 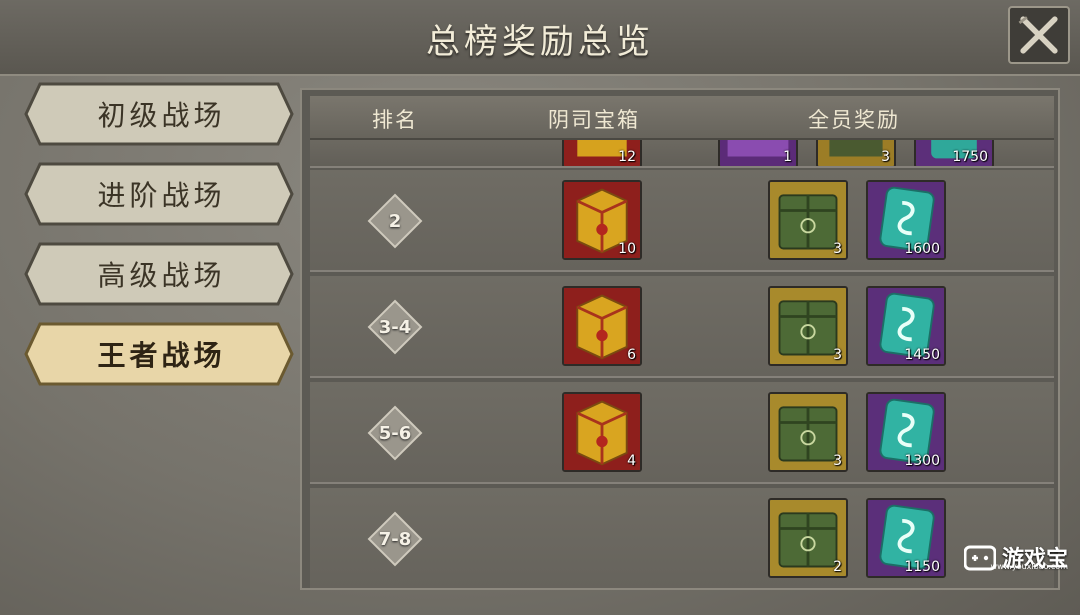 What do you see at coordinates (922, 567) in the screenshot?
I see `item-quantity: 1150` at bounding box center [922, 567].